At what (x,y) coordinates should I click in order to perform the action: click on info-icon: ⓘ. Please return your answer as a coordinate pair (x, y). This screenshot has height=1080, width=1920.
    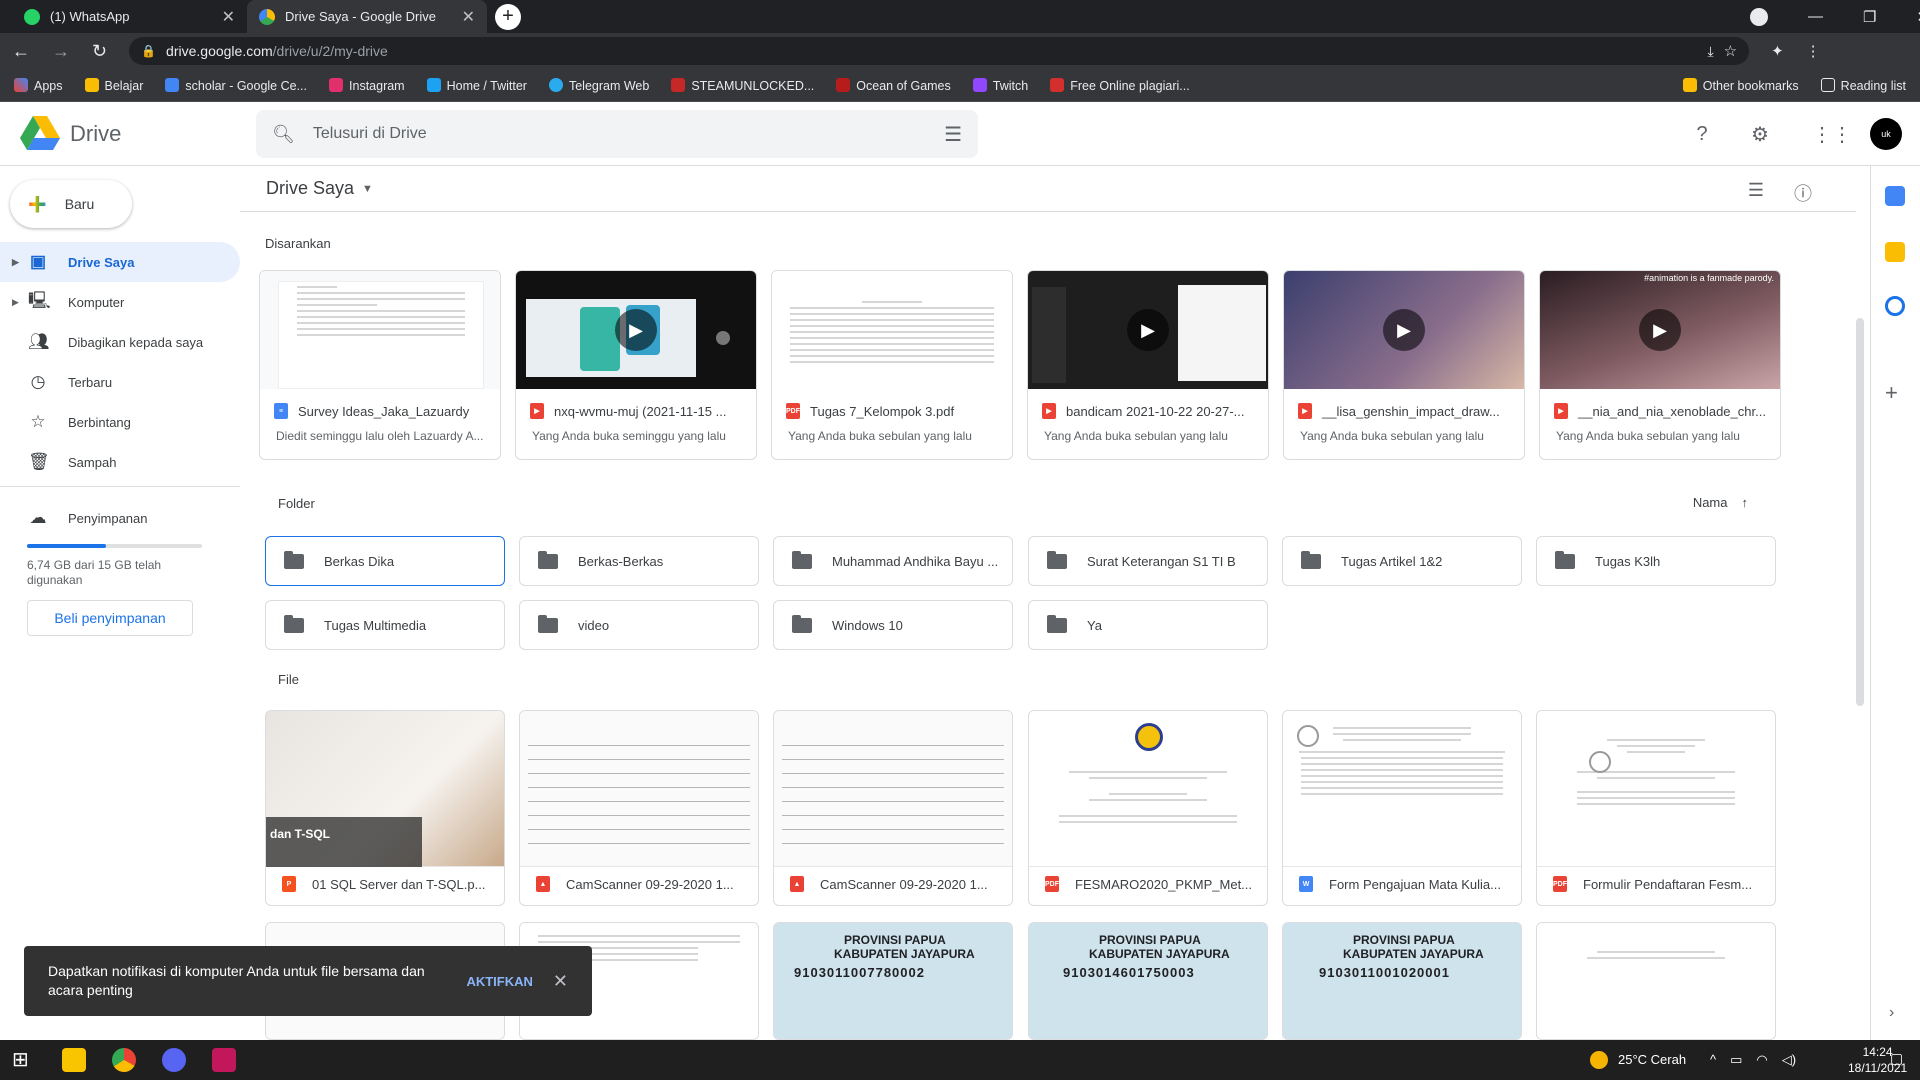
    Looking at the image, I should click on (1803, 193).